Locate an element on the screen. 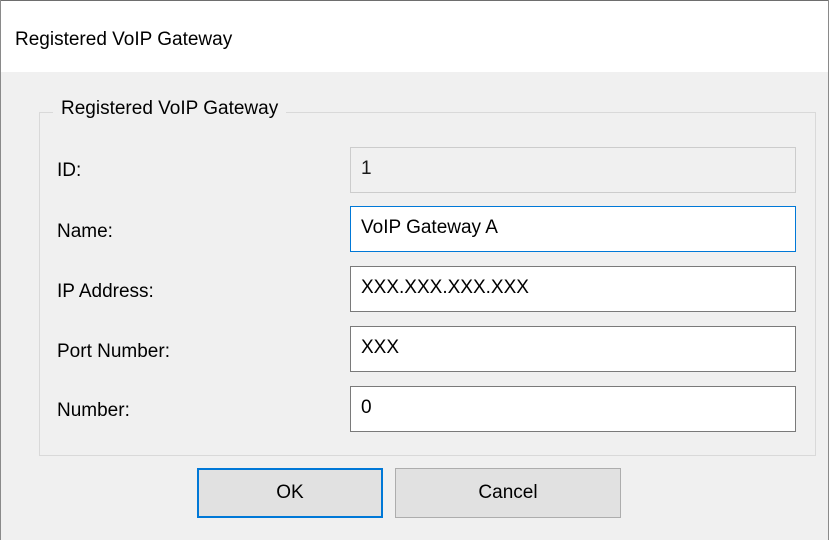  port-number-input: XXX is located at coordinates (573, 349).